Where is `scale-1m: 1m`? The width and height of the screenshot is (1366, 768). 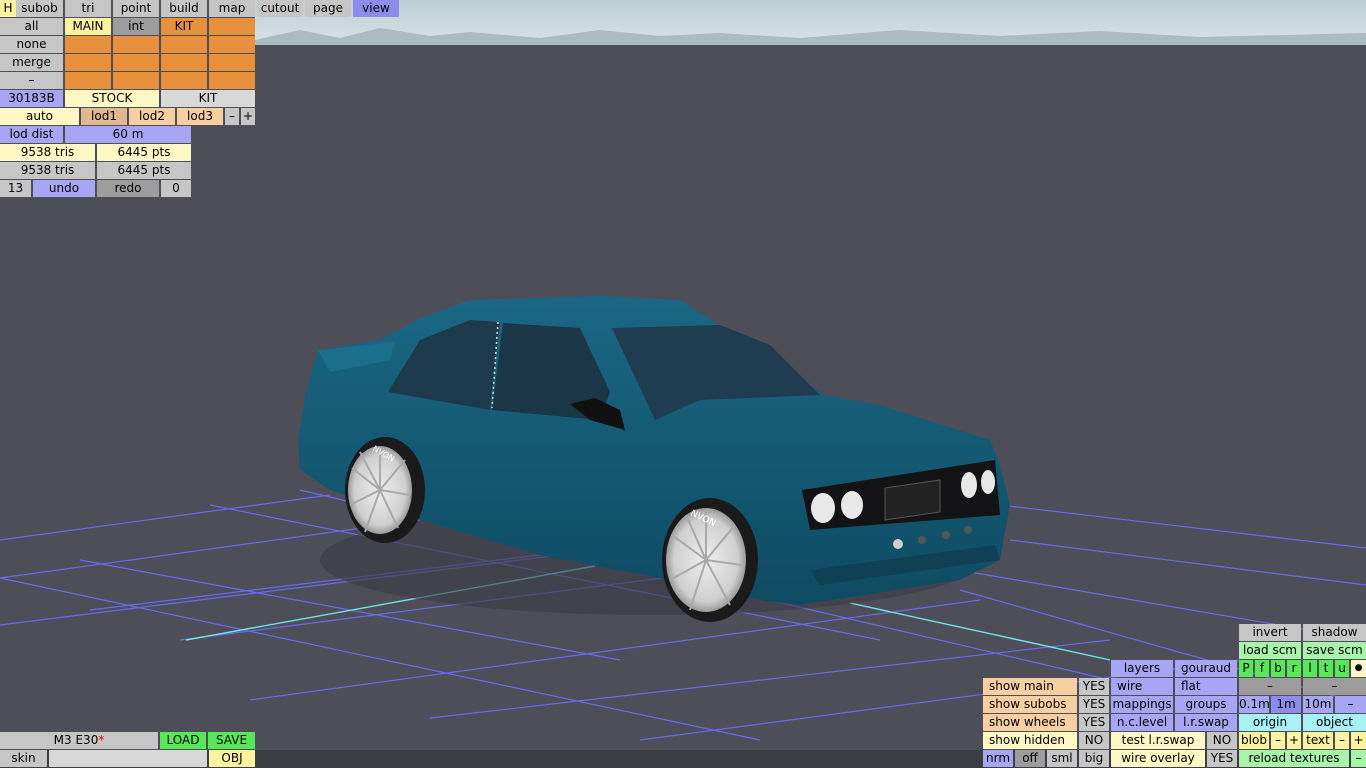 scale-1m: 1m is located at coordinates (1286, 704).